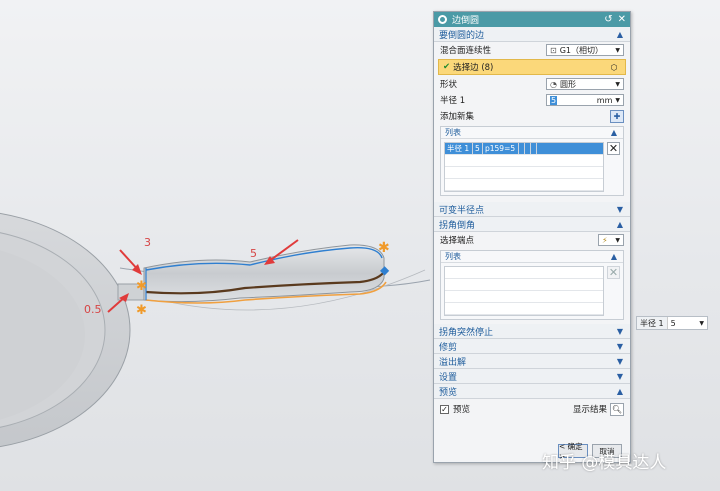 The height and width of the screenshot is (491, 720). What do you see at coordinates (457, 241) in the screenshot?
I see `select-endpoint-label: 选择端点` at bounding box center [457, 241].